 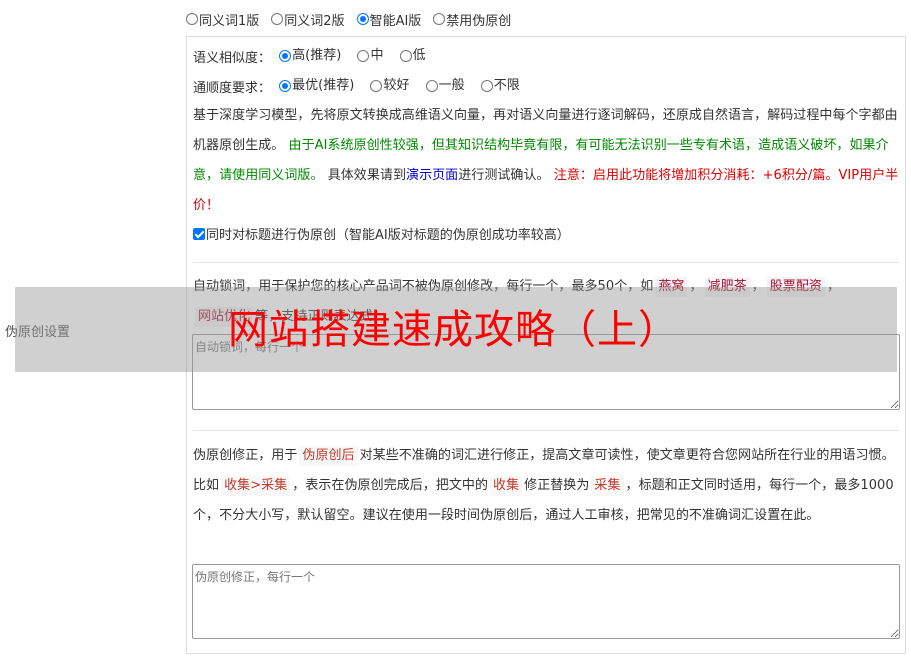 What do you see at coordinates (229, 21) in the screenshot?
I see `radio-label: 同义词1版` at bounding box center [229, 21].